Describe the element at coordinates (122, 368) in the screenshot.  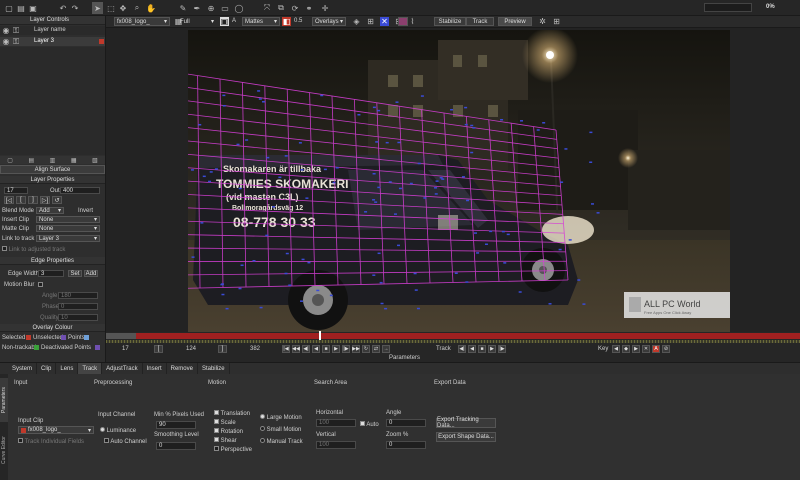
I see `tab-adjusttrack: AdjustTrack` at that location.